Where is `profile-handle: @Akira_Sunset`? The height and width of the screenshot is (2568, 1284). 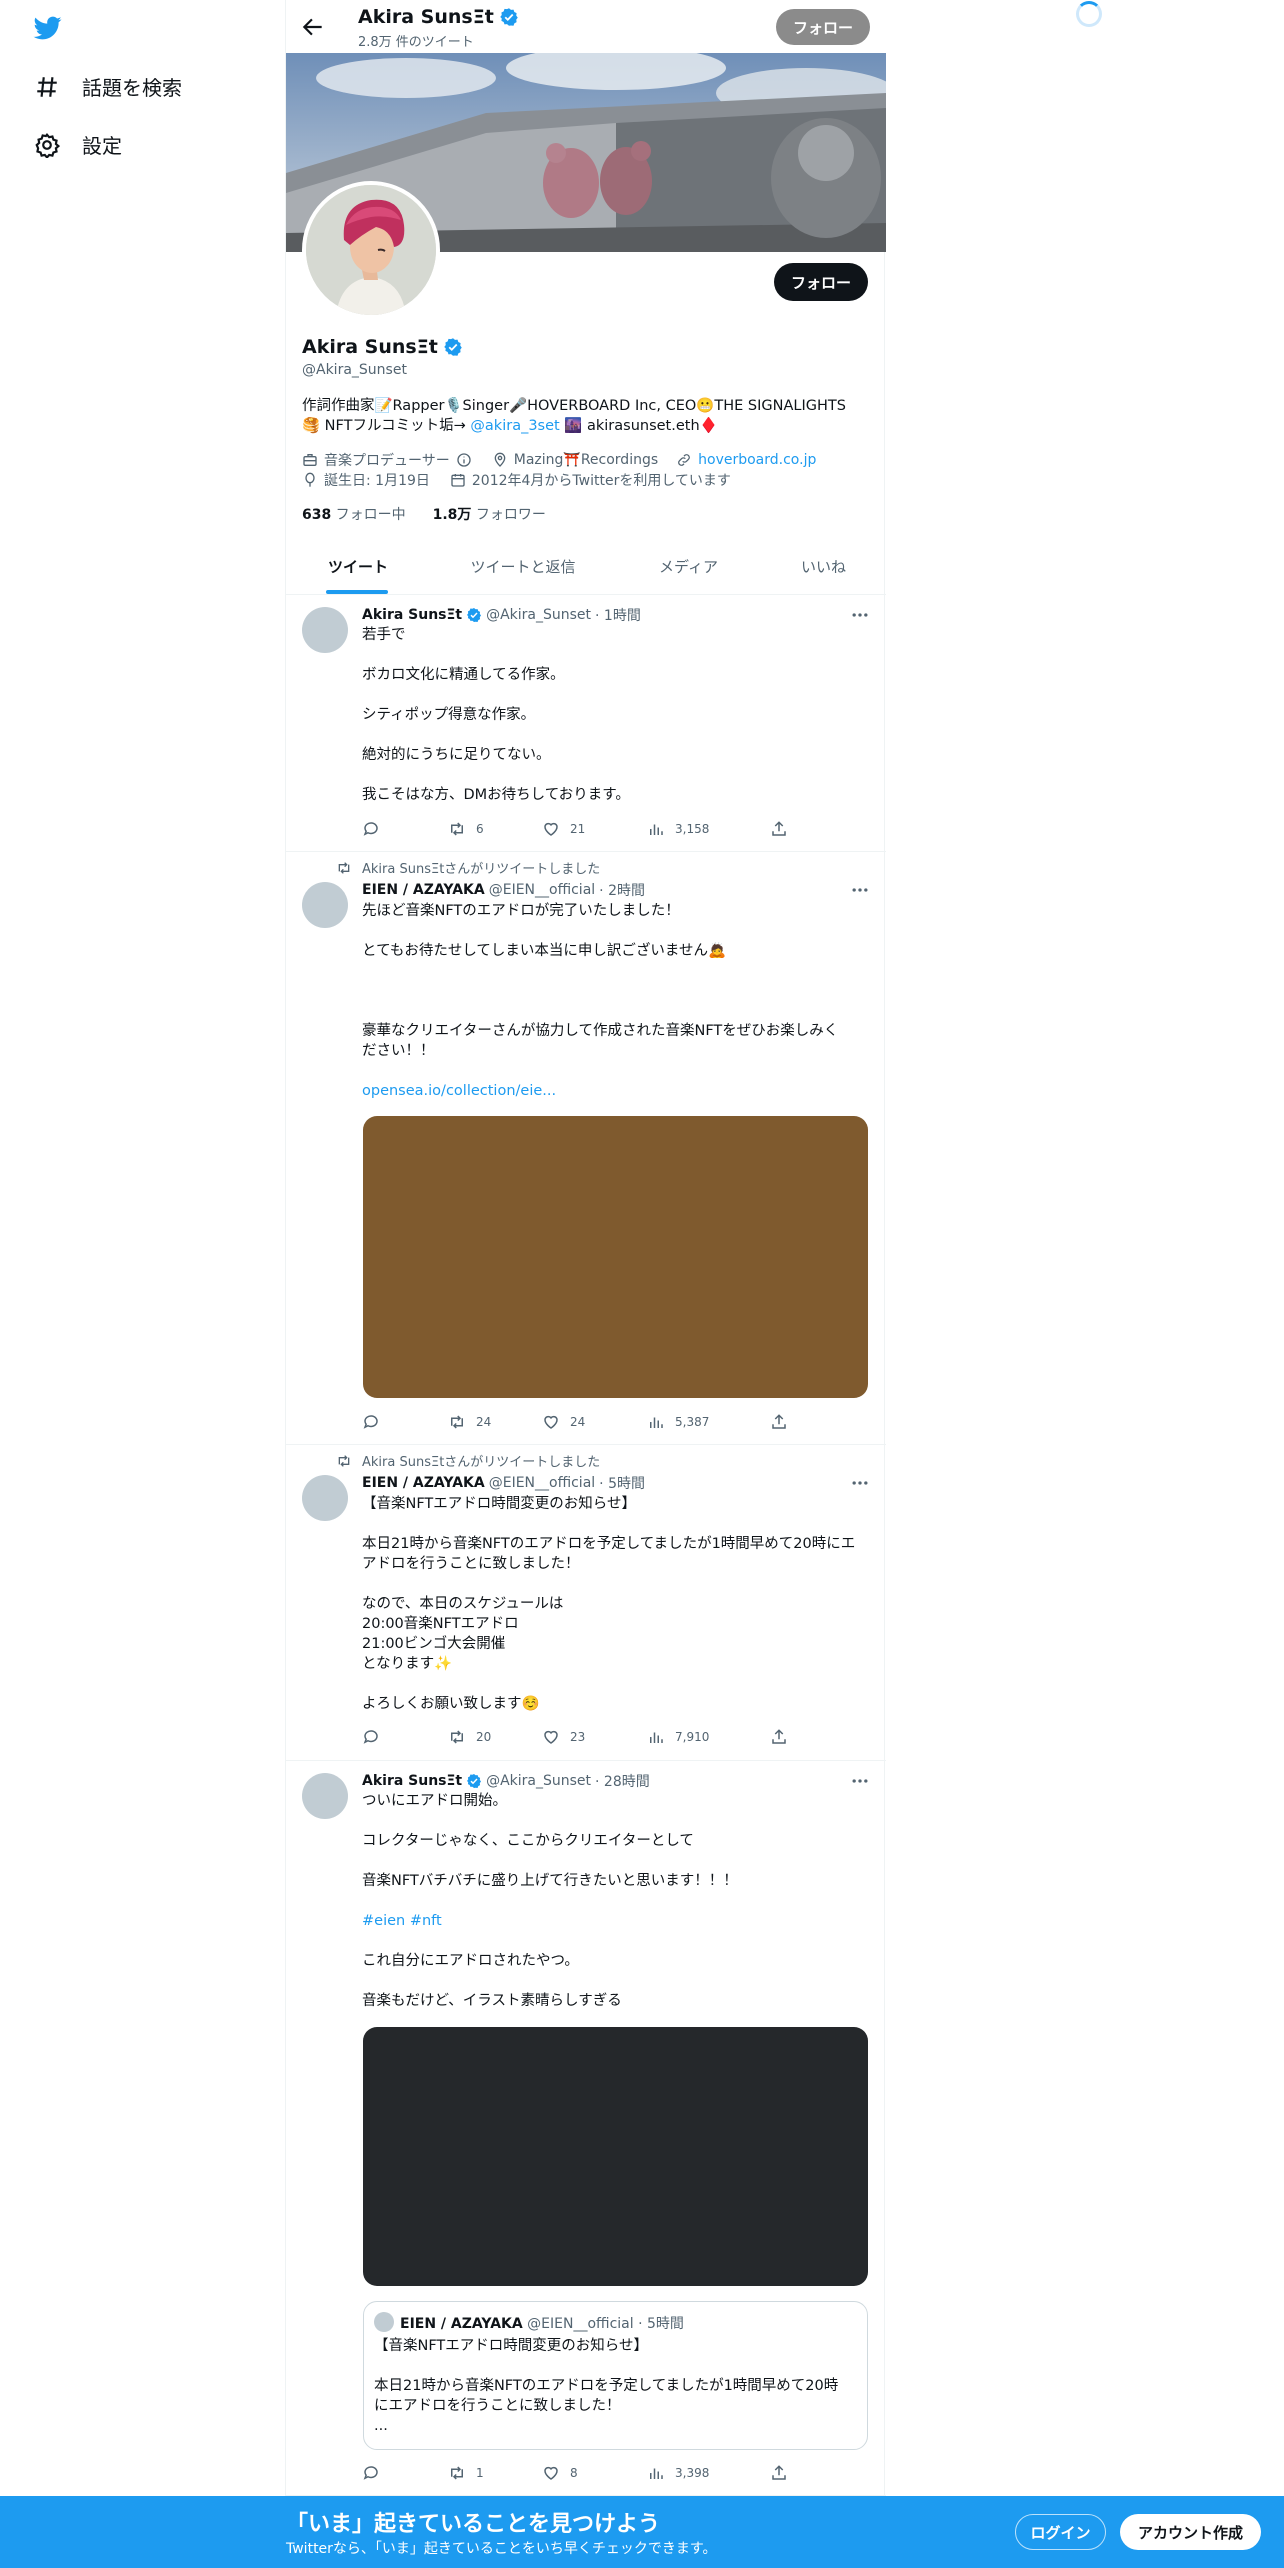
profile-handle: @Akira_Sunset is located at coordinates (354, 370).